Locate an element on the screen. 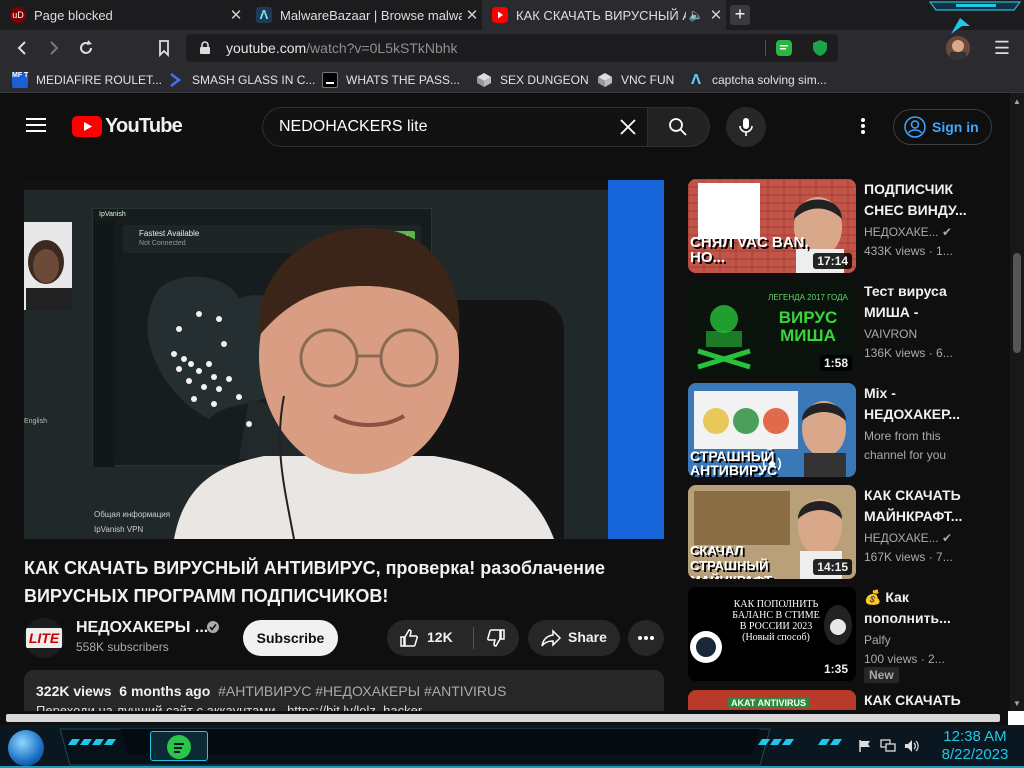  chat-app-icon is located at coordinates (179, 747).